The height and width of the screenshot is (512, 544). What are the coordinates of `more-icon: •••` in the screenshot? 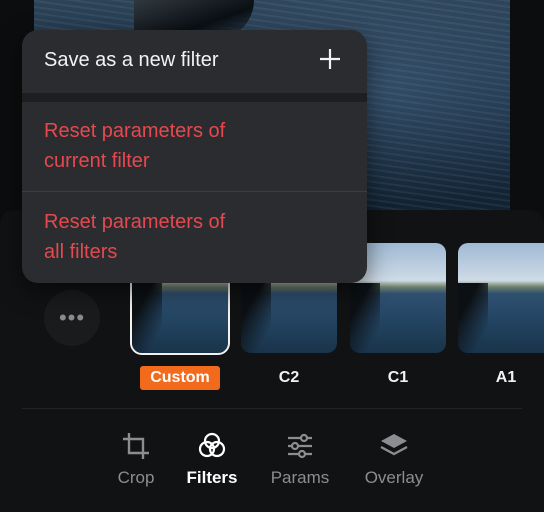 It's located at (72, 317).